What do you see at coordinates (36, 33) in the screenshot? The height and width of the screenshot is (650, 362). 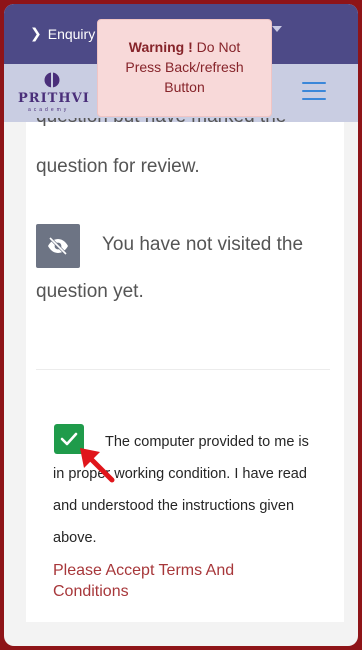 I see `chevron-right-icon: ❯` at bounding box center [36, 33].